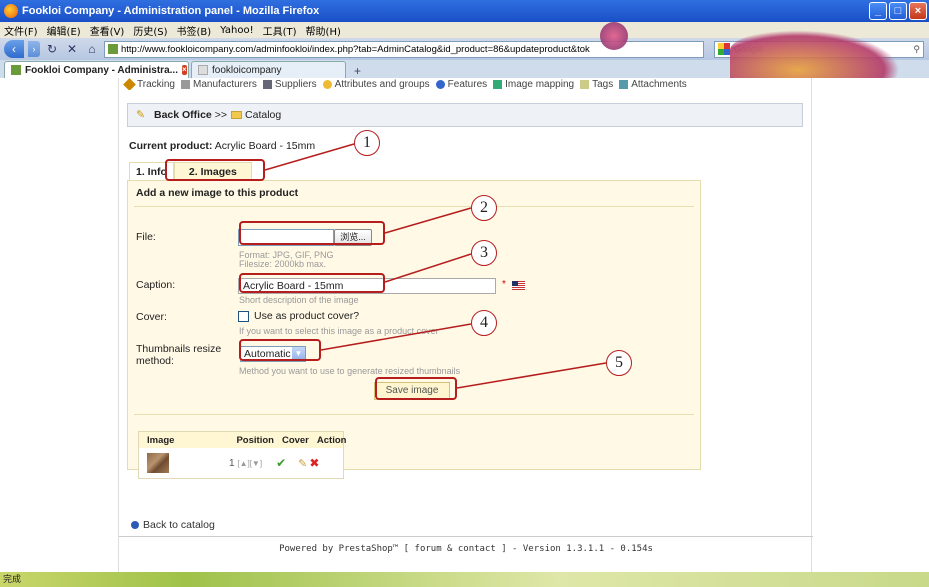 This screenshot has width=929, height=587. Describe the element at coordinates (624, 84) in the screenshot. I see `attachments-icon` at that location.